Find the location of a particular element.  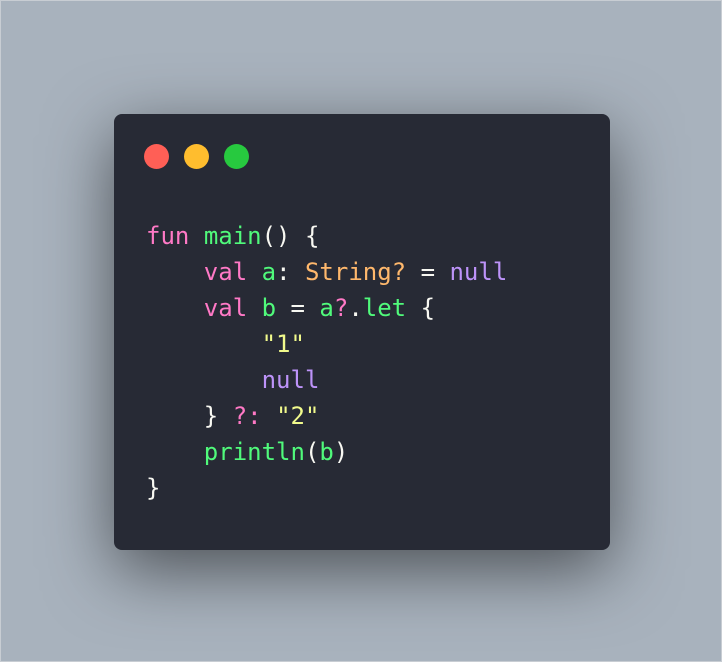

code-line: "1" is located at coordinates (326, 344).